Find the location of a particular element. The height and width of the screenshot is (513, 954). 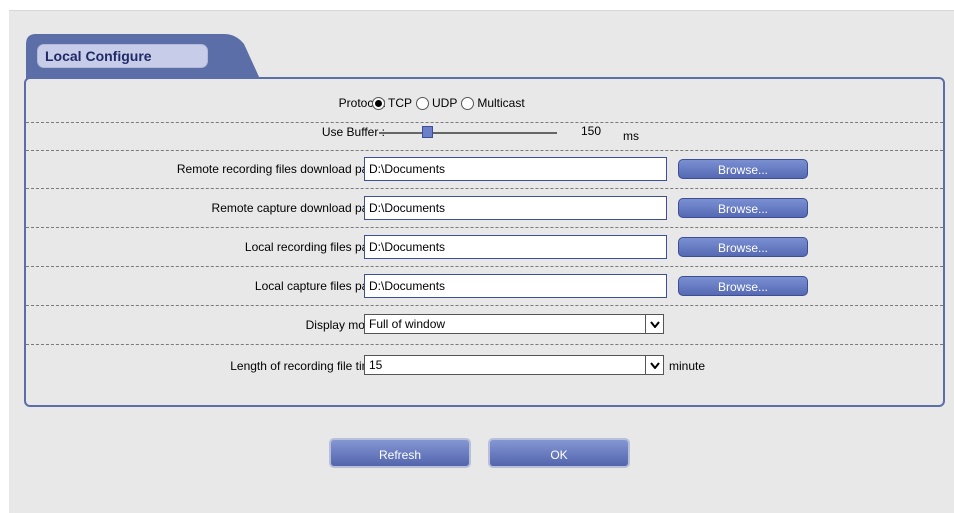

protocol-radio-group: TCP UDP Multicast is located at coordinates (450, 103).